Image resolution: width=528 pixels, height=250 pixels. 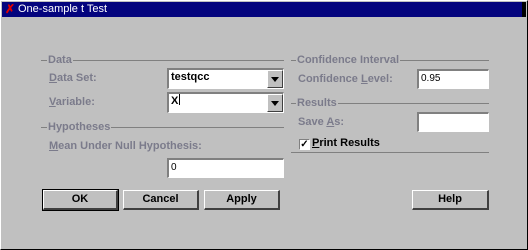 I want to click on data-set-combobox: testqcc, so click(x=225, y=78).